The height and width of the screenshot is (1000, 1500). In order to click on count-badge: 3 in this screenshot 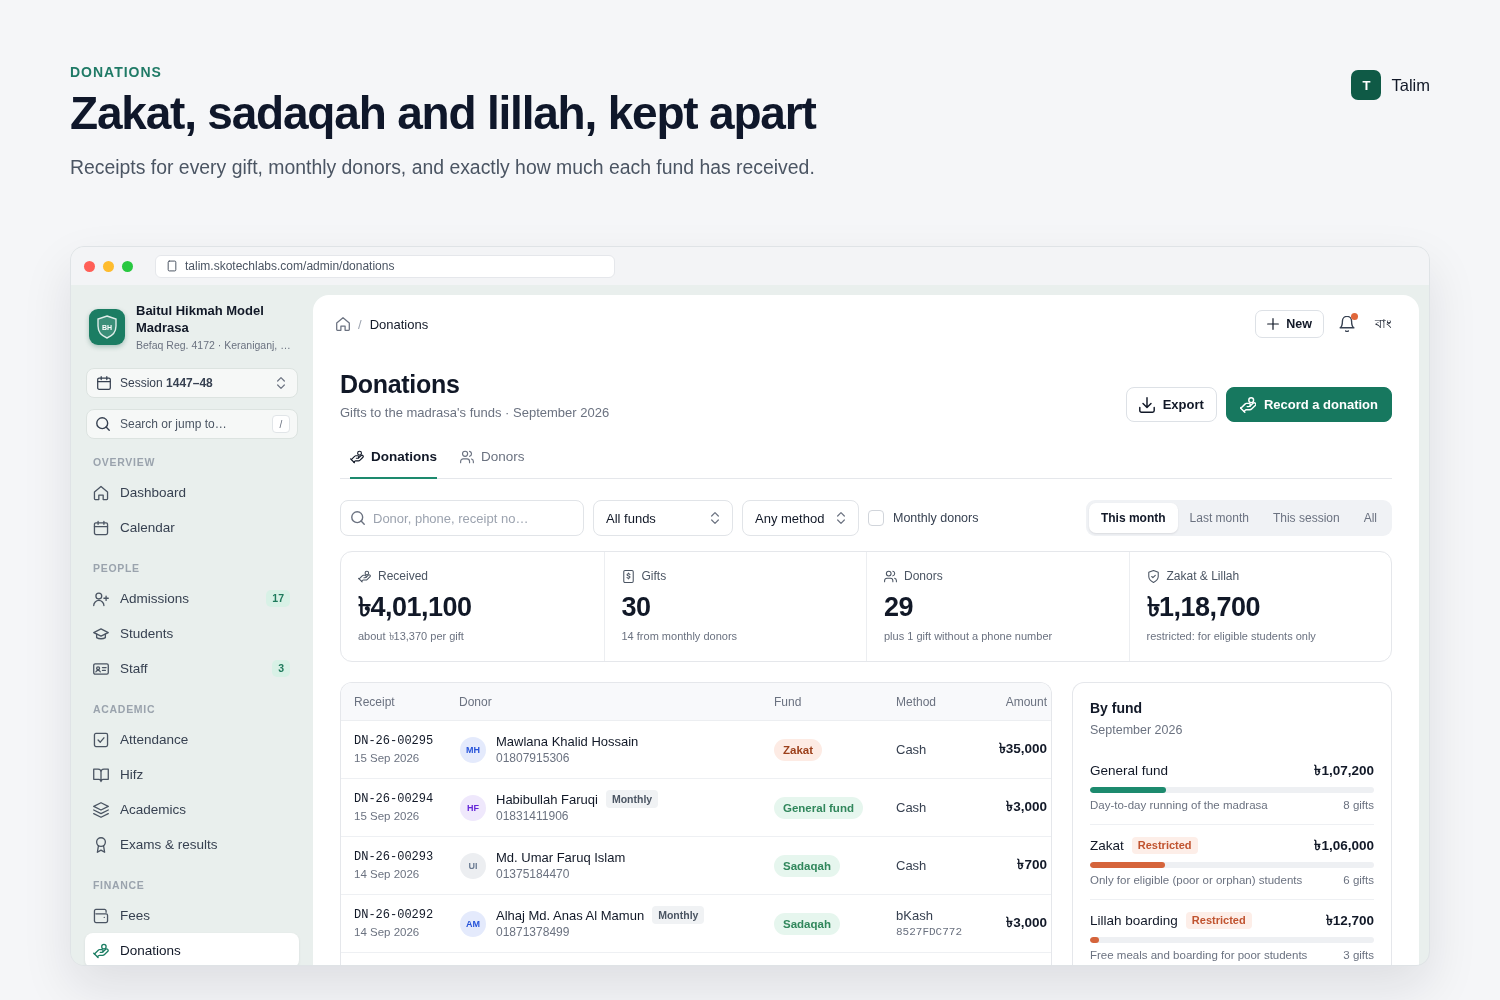, I will do `click(281, 668)`.